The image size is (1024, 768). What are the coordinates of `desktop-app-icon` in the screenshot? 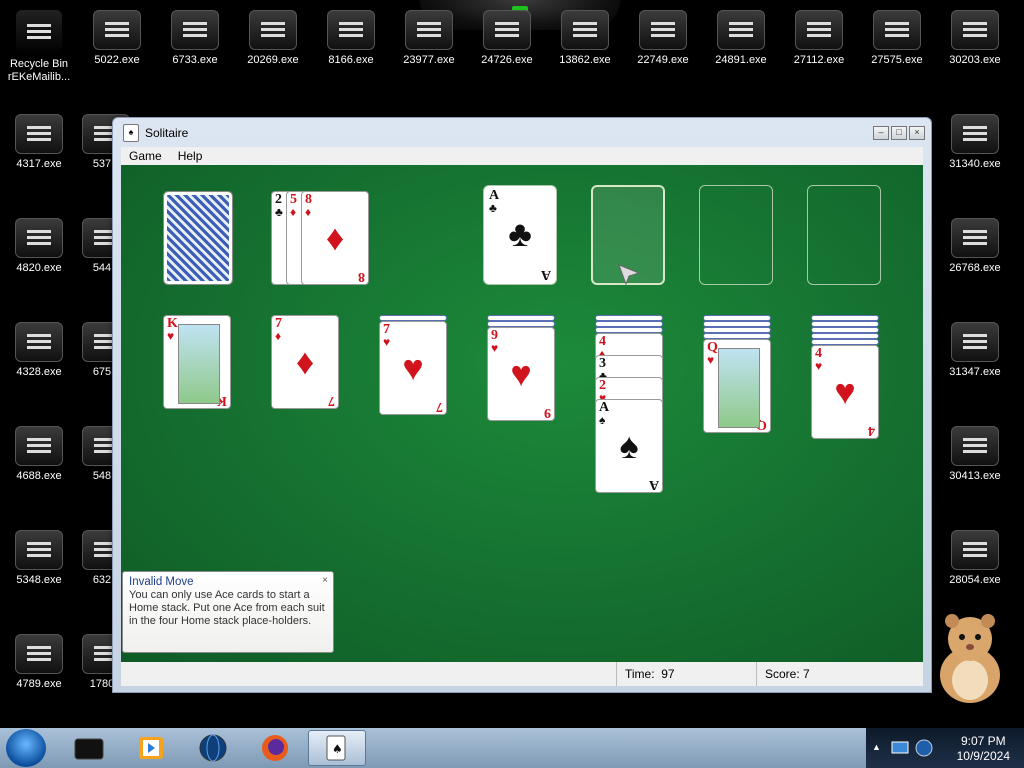 It's located at (89, 749).